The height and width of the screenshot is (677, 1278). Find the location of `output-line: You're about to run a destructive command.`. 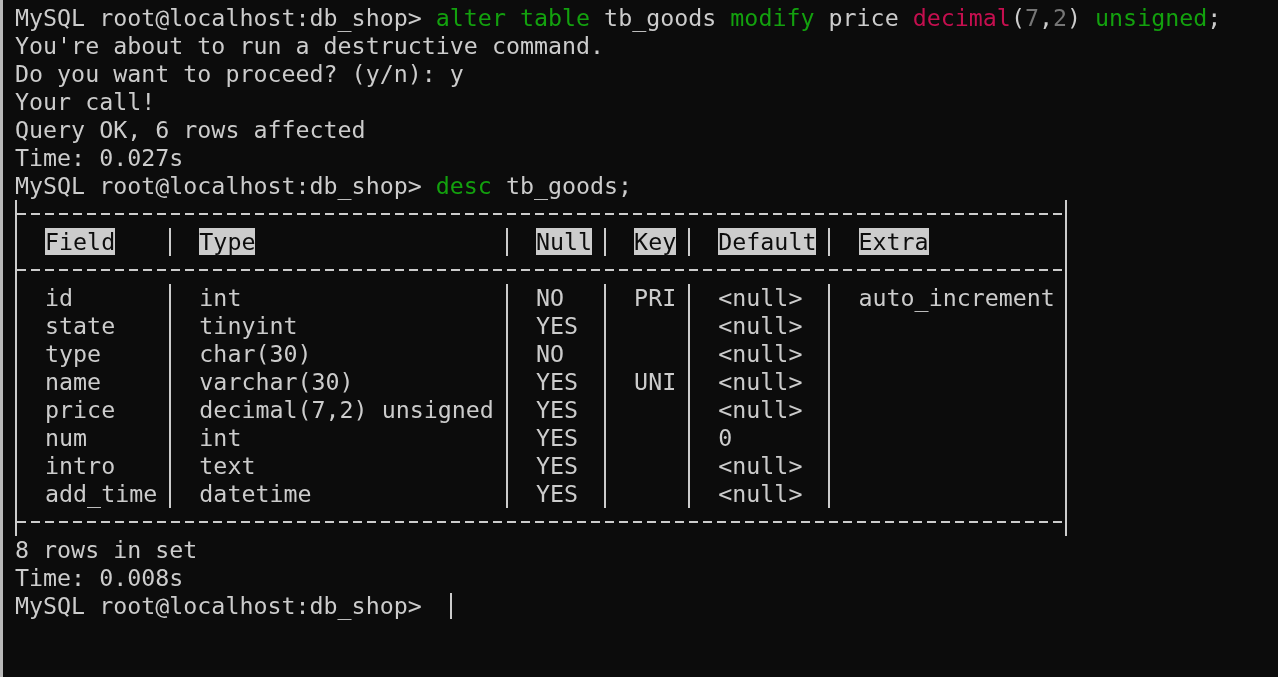

output-line: You're about to run a destructive command. is located at coordinates (310, 46).